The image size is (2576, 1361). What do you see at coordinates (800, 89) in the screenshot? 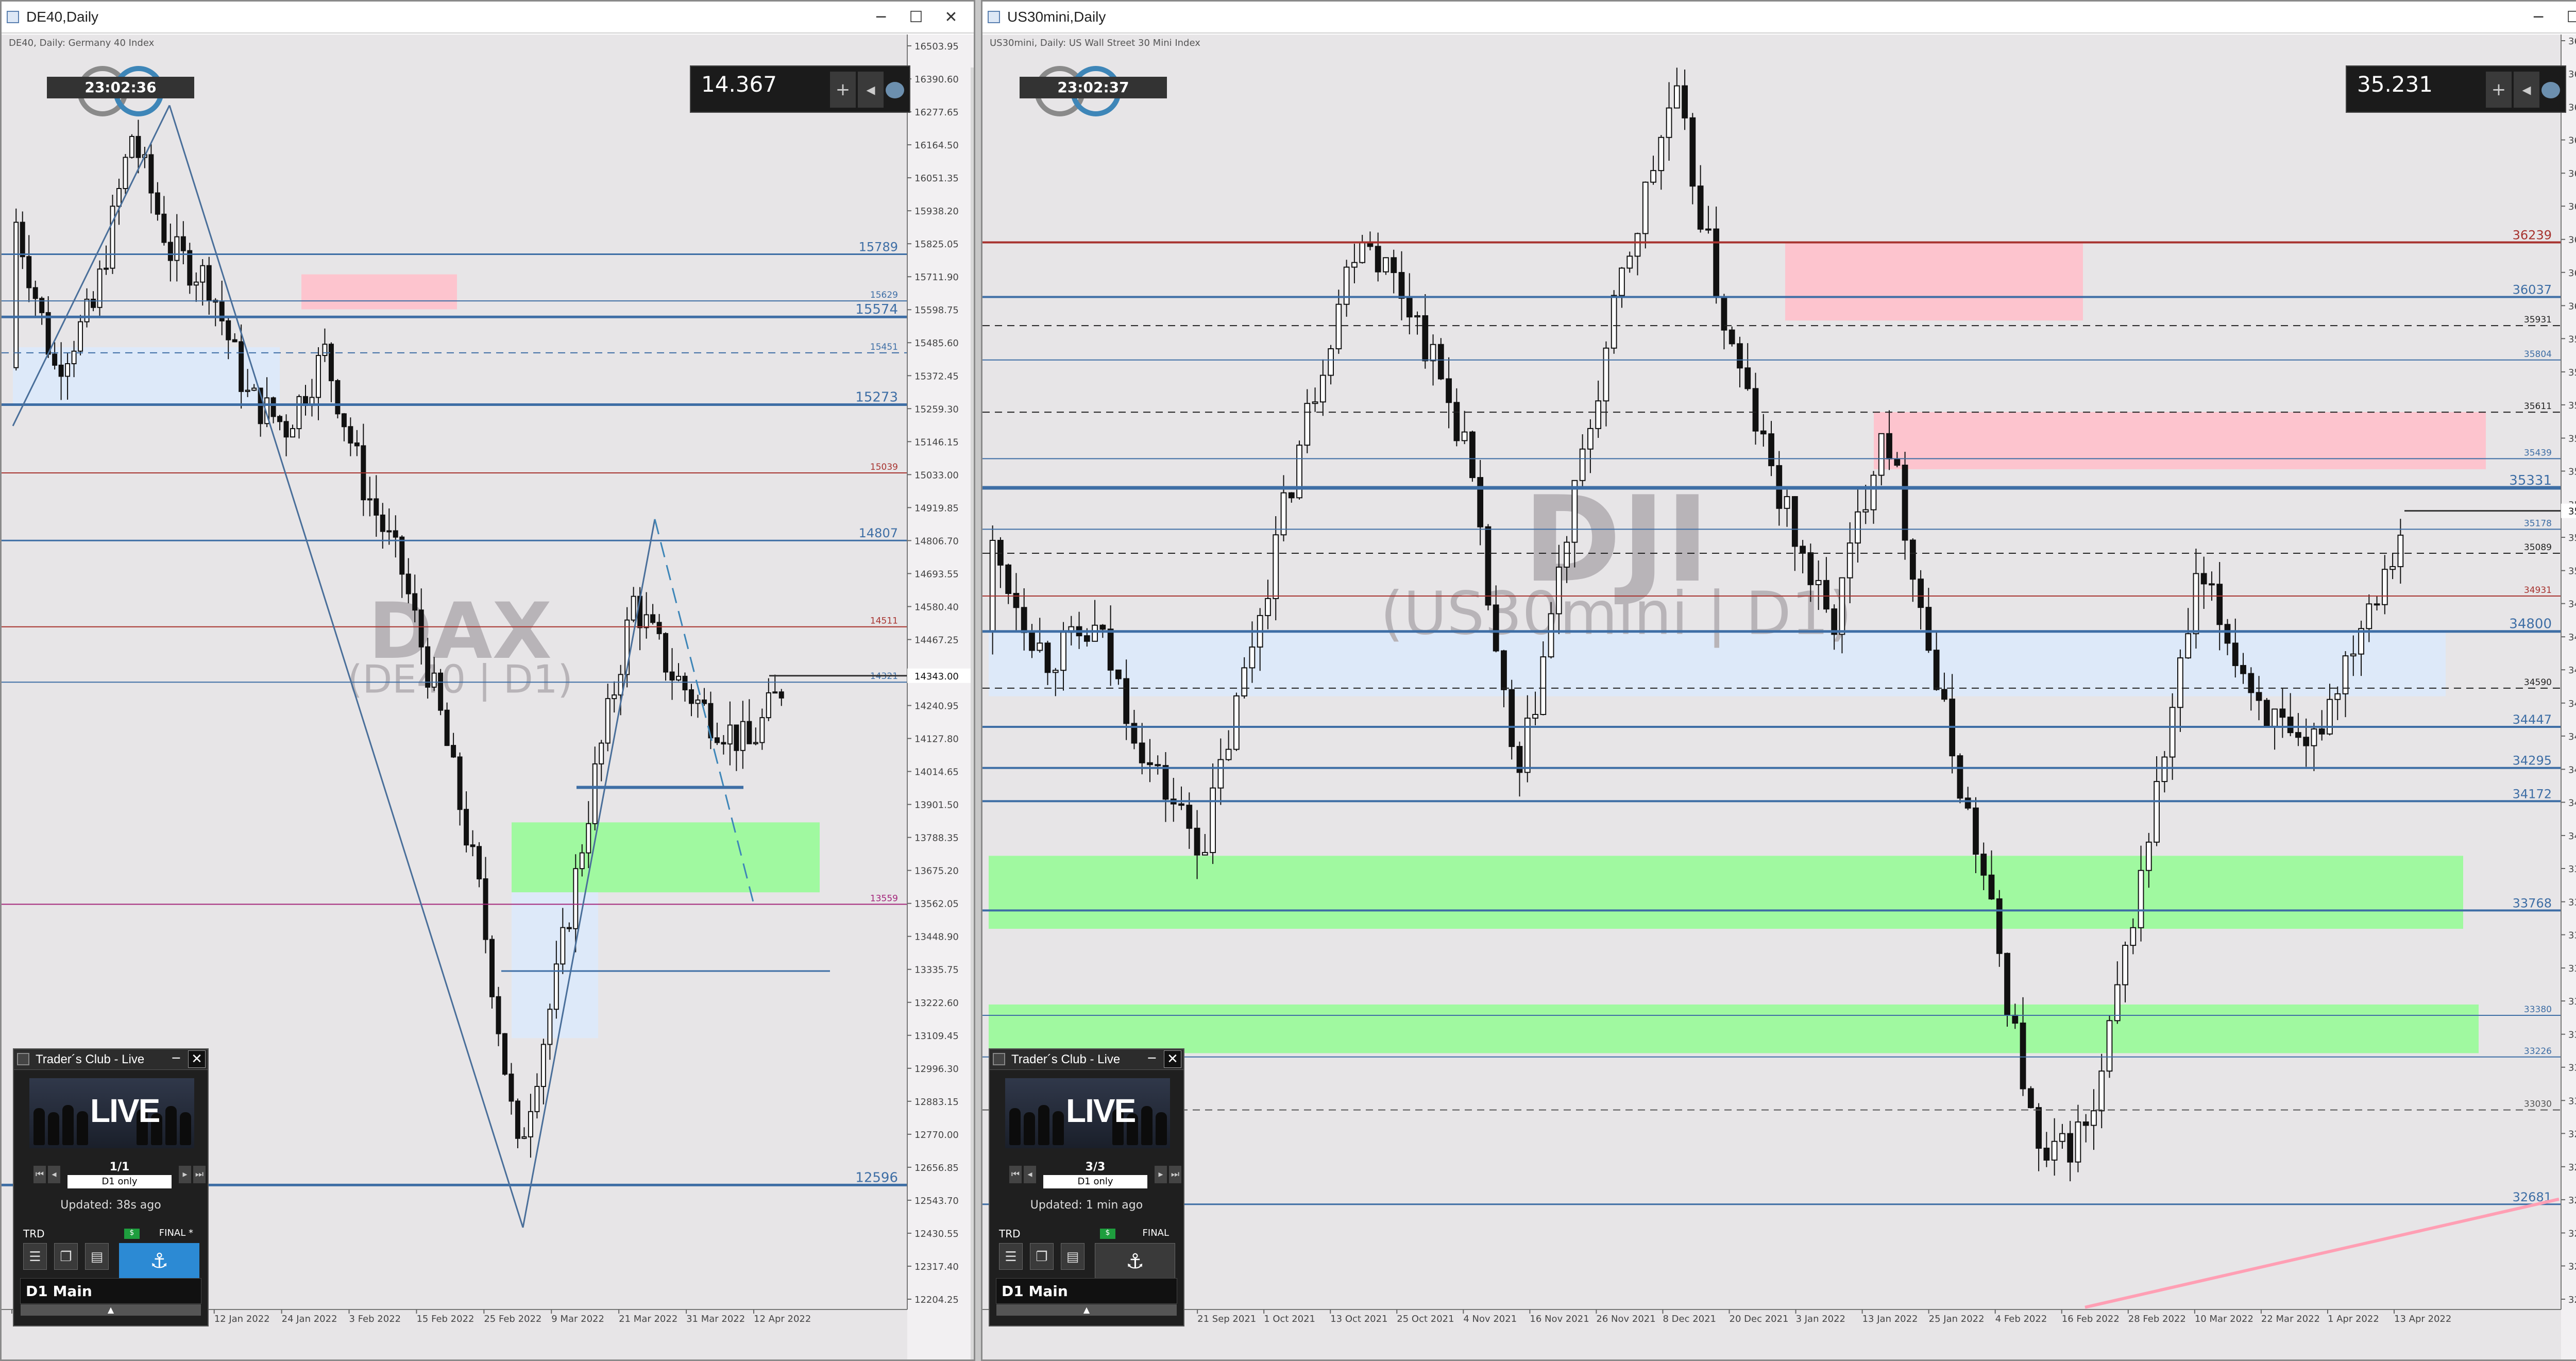
I see `spread-widget: 14.367 + ◂` at bounding box center [800, 89].